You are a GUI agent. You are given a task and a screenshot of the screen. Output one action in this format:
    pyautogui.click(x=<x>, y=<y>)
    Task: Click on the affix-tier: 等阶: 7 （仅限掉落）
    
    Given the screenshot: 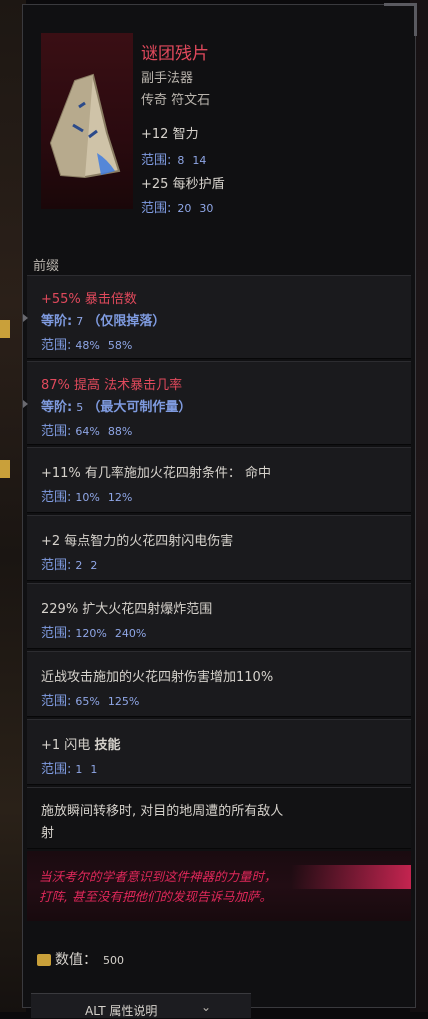 What is the action you would take?
    pyautogui.click(x=103, y=319)
    